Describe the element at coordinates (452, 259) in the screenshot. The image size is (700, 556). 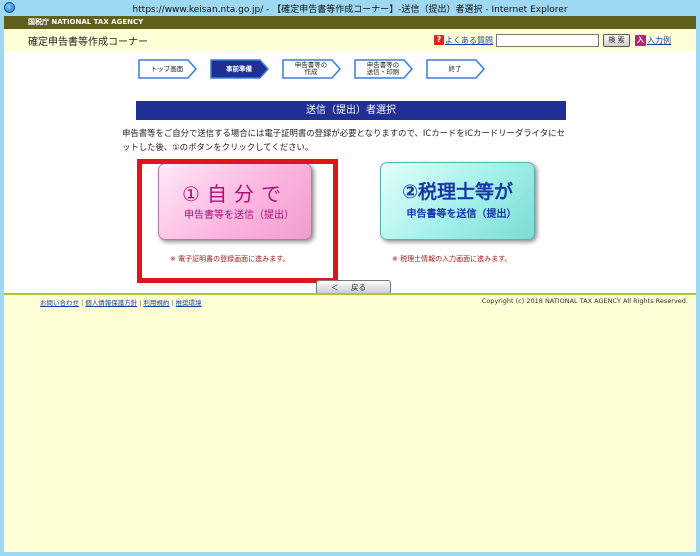
I see `tax-accountant-note: ※ 税理士情報の入力画面に進みます。` at that location.